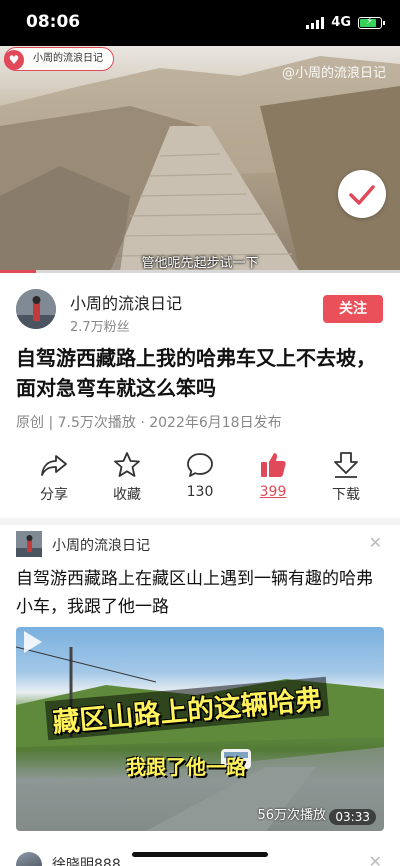 This screenshot has width=400, height=866. I want to click on follow-button: 关注, so click(353, 309).